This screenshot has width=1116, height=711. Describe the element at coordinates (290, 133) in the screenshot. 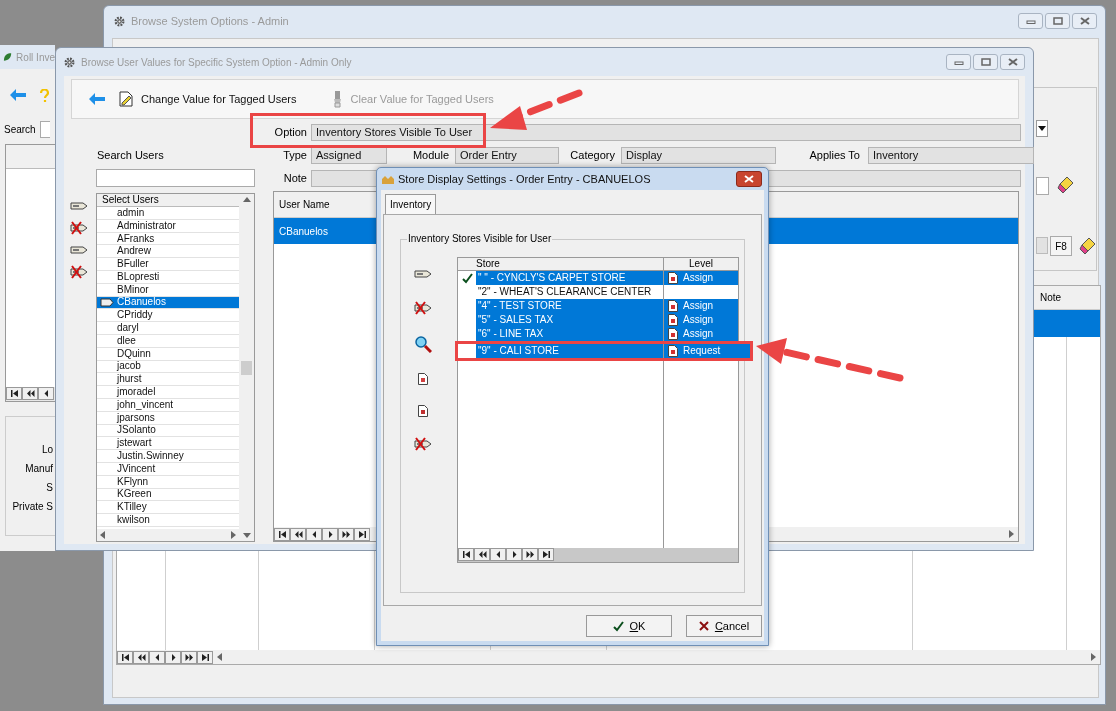

I see `field-label: Option` at that location.